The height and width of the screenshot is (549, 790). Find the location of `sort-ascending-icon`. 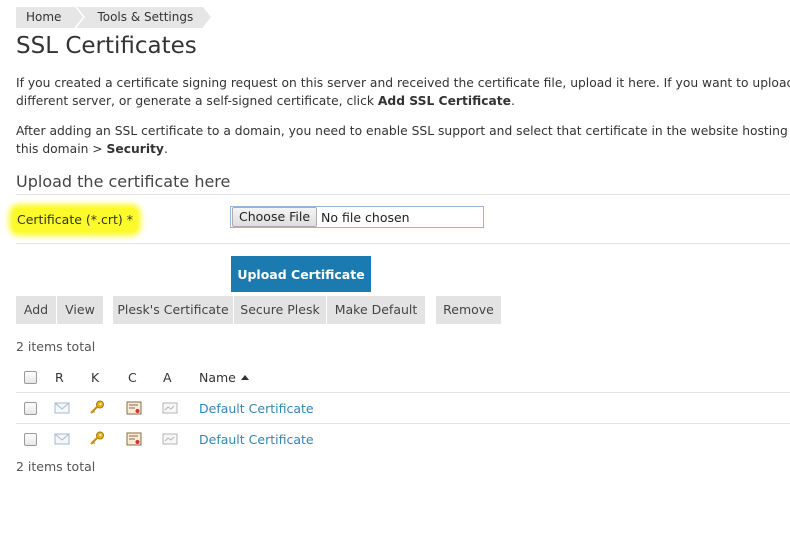

sort-ascending-icon is located at coordinates (244, 377).